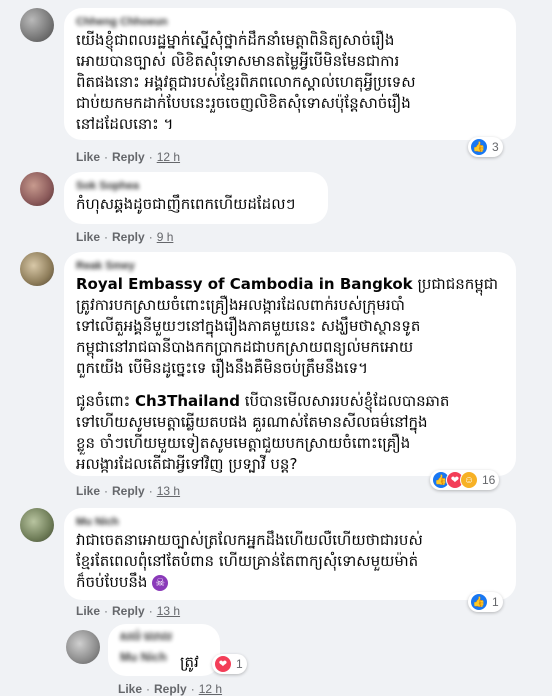 The image size is (552, 696). I want to click on haha-reaction-icon: ☺, so click(469, 480).